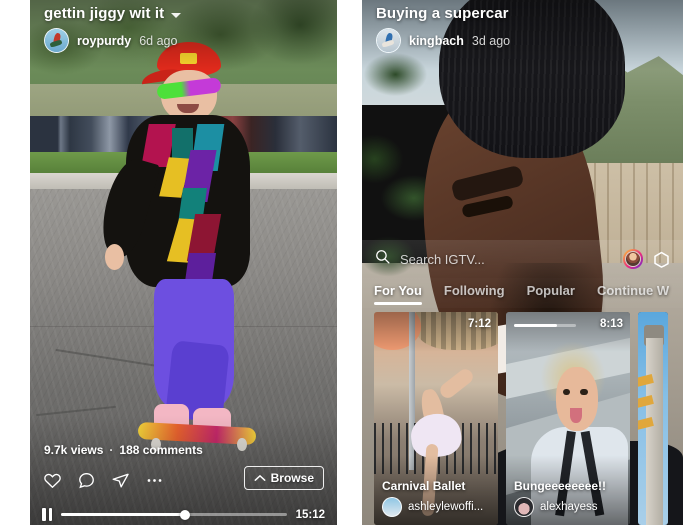 Image resolution: width=700 pixels, height=525 pixels. Describe the element at coordinates (654, 431) in the screenshot. I see `tower-body` at that location.